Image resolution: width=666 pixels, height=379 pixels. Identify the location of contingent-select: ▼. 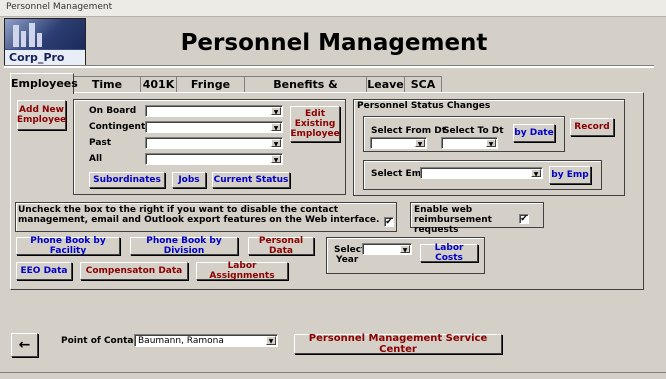
(214, 127).